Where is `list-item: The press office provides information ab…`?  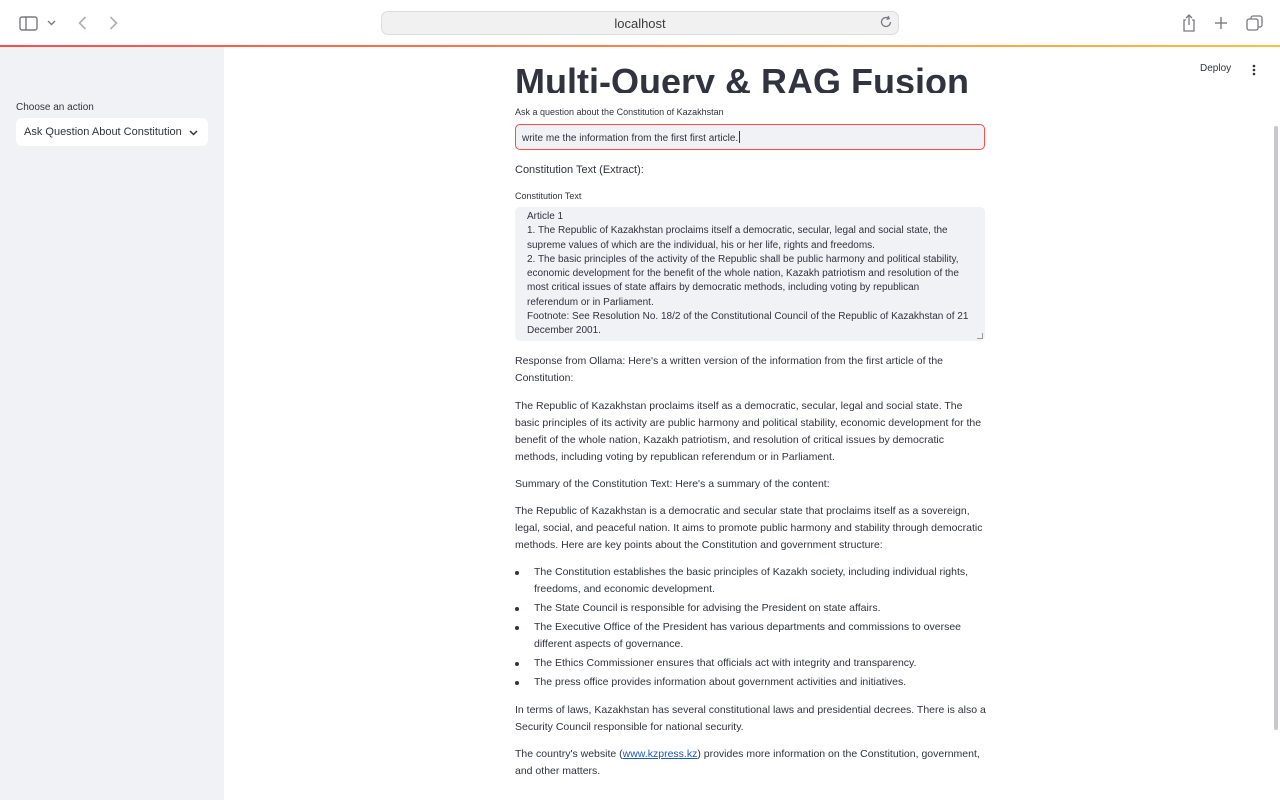 list-item: The press office provides information ab… is located at coordinates (751, 682).